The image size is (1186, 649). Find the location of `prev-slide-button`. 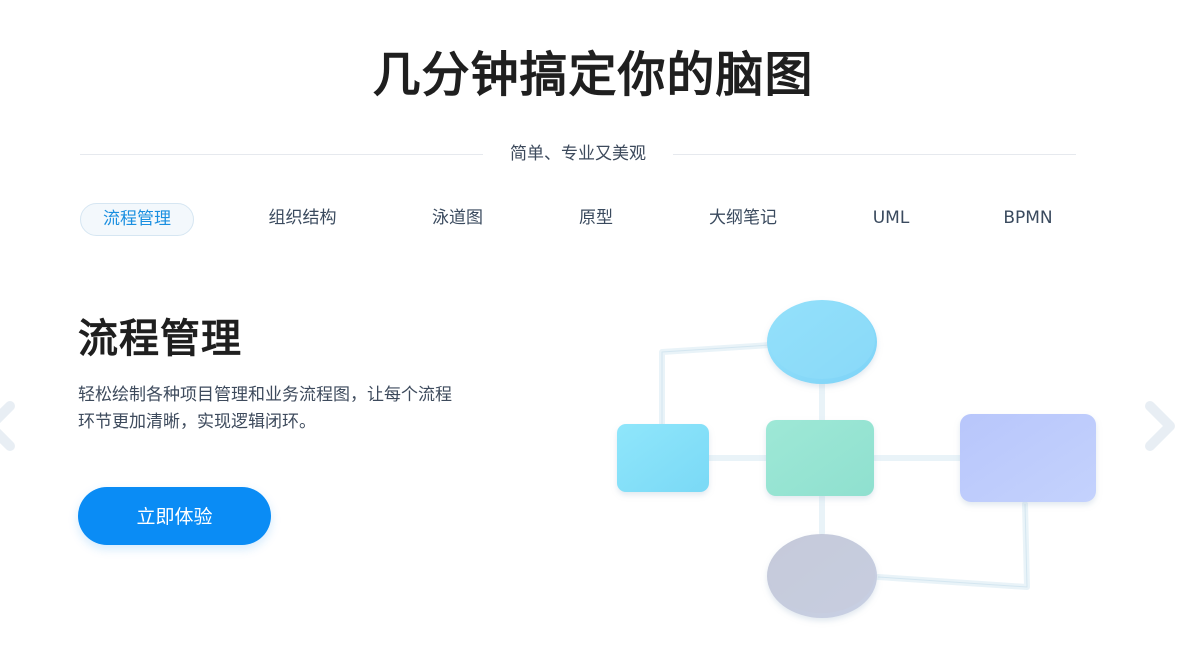

prev-slide-button is located at coordinates (10, 426).